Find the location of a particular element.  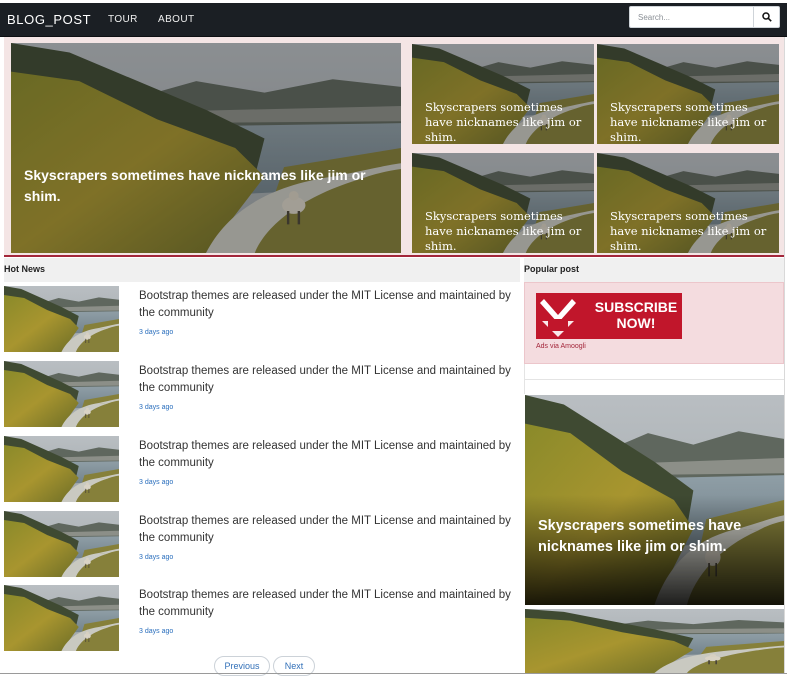

popular-post-image is located at coordinates (654, 641).